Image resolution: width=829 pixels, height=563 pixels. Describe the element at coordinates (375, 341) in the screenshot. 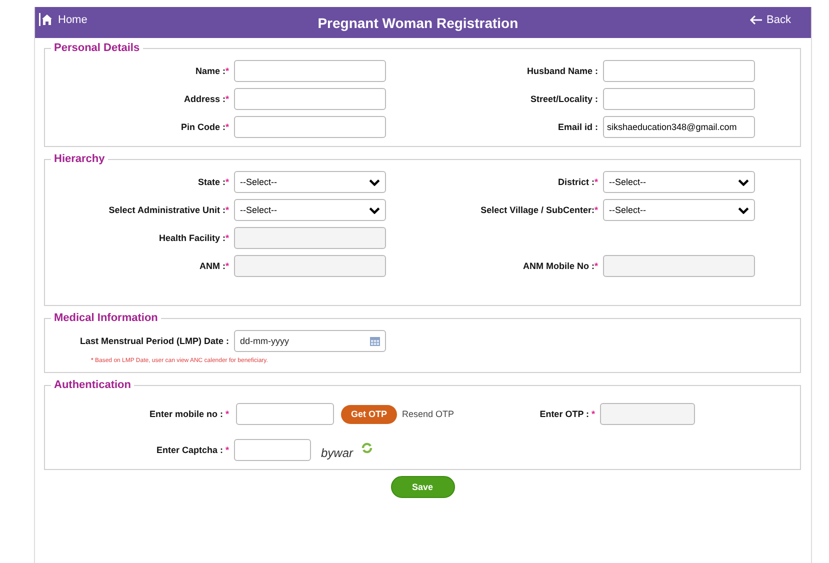

I see `calendar-icon` at that location.